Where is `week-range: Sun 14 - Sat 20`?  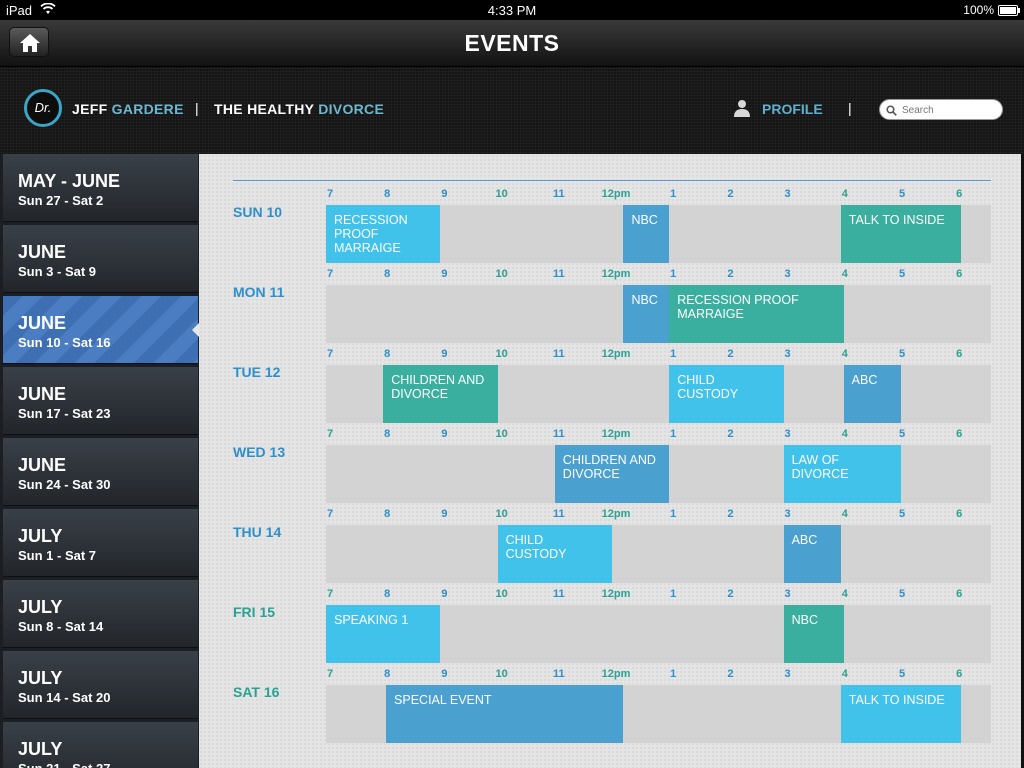
week-range: Sun 14 - Sat 20 is located at coordinates (64, 697).